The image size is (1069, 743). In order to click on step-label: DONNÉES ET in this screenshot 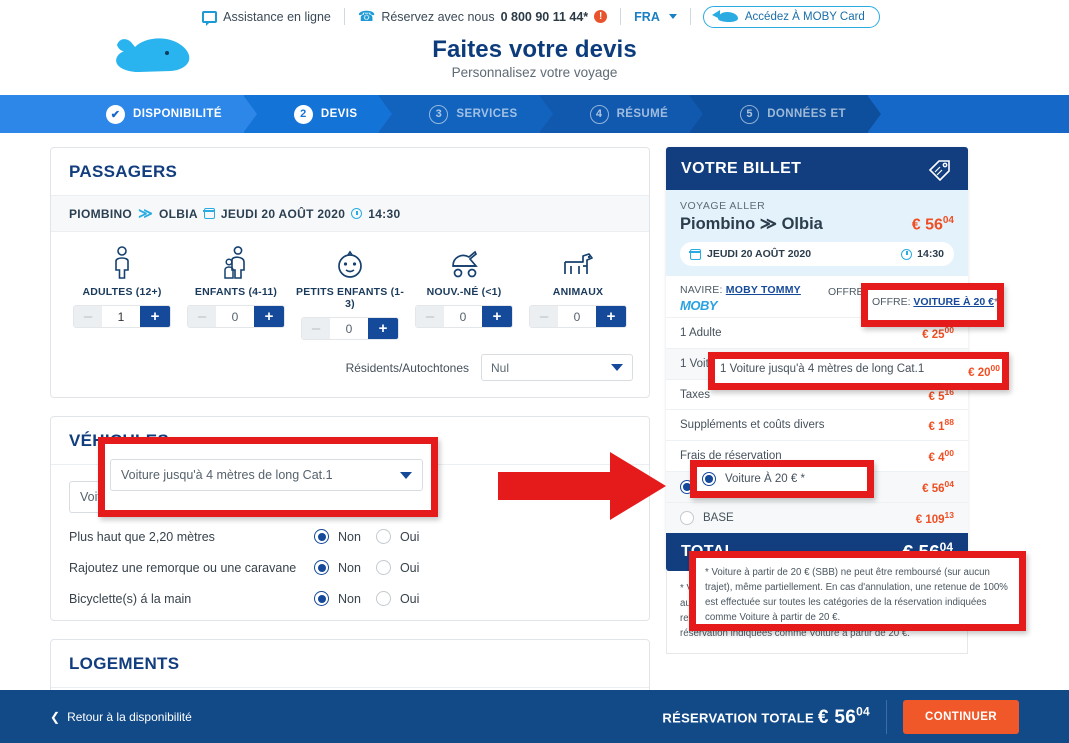, I will do `click(806, 114)`.